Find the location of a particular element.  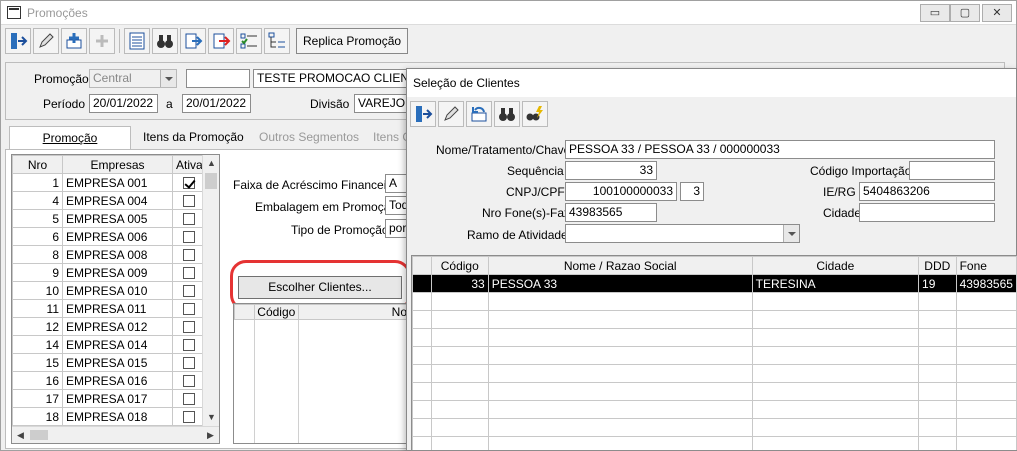

add-record-icon is located at coordinates (74, 41).